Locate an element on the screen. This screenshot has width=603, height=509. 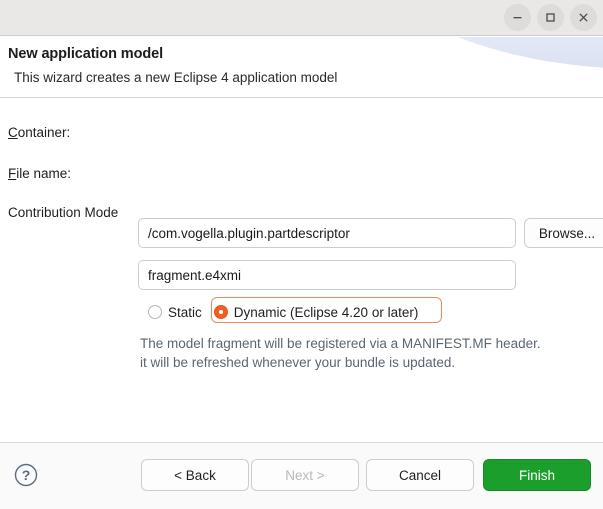
maximize-button is located at coordinates (550, 17).